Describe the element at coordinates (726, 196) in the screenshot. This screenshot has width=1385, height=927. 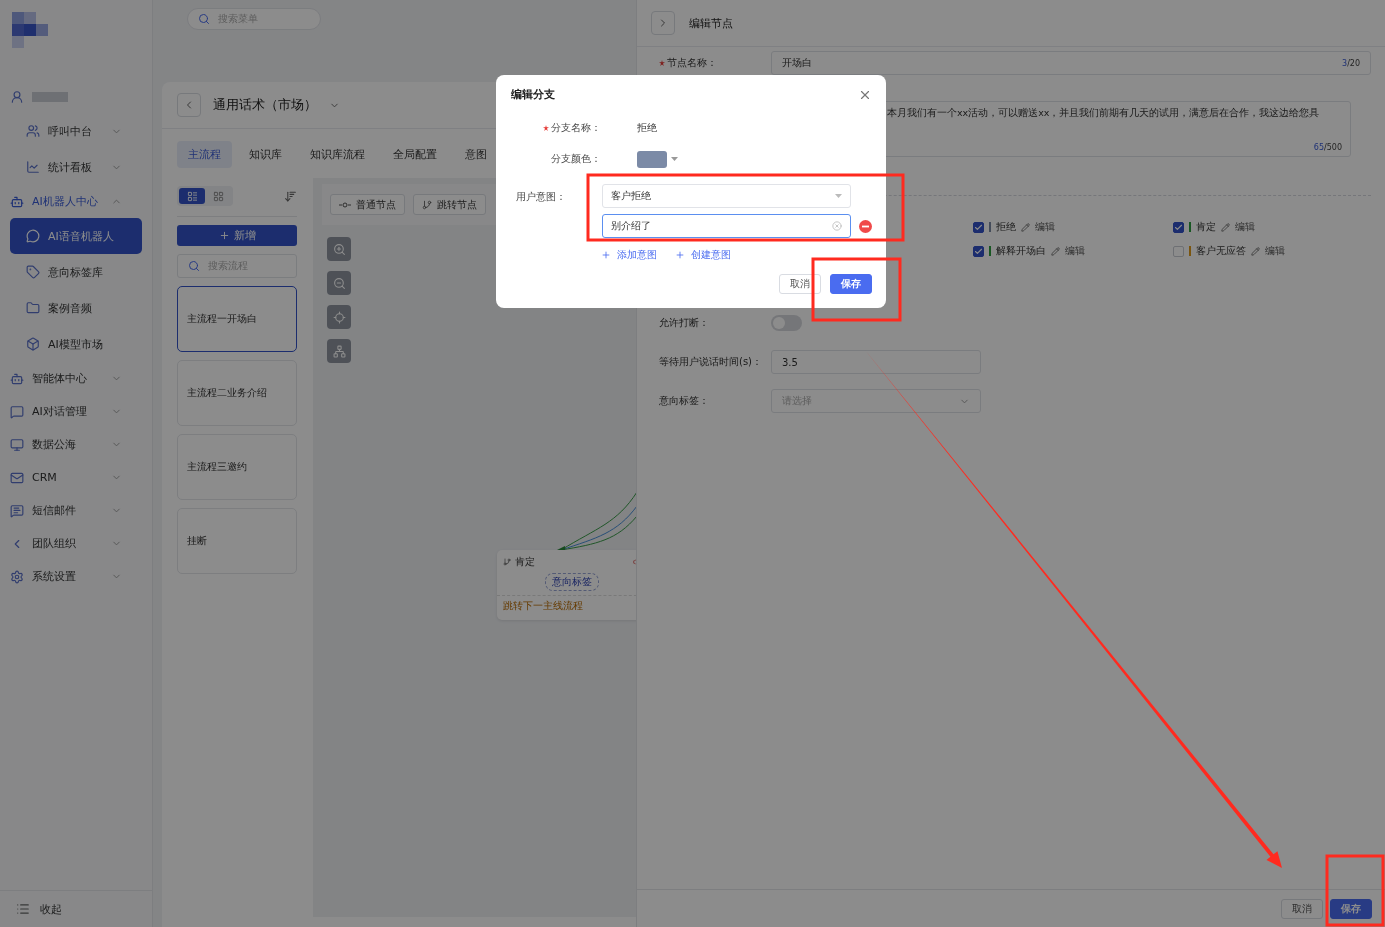
I see `intent-select: 客户拒绝` at that location.